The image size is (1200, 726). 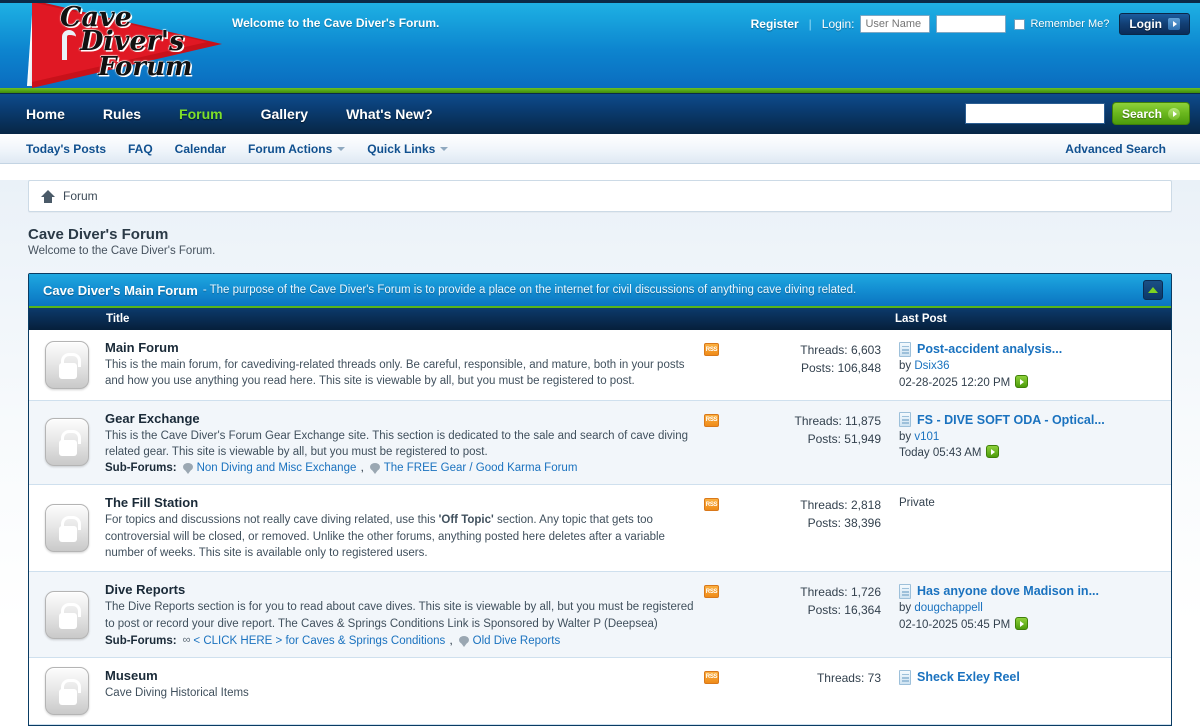 I want to click on forum-title-link: Gear Exchange, so click(x=399, y=418).